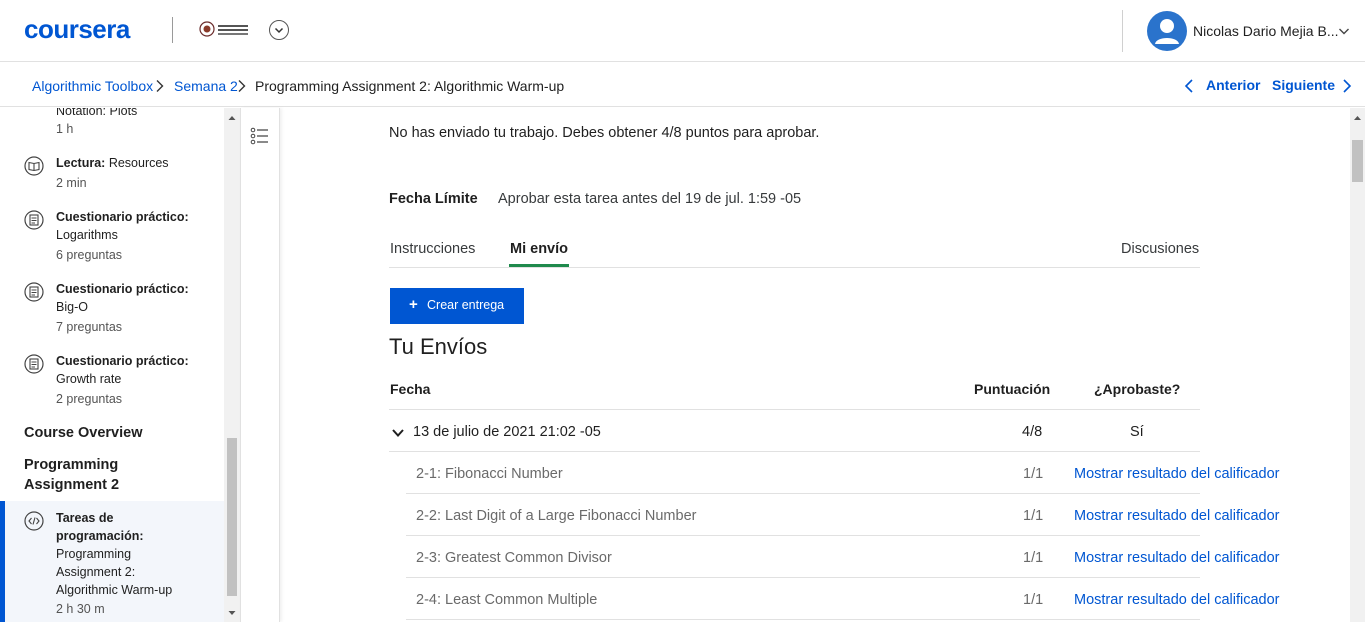 The width and height of the screenshot is (1365, 622). What do you see at coordinates (89, 379) in the screenshot?
I see `sidebar-item-label: Growth rate` at bounding box center [89, 379].